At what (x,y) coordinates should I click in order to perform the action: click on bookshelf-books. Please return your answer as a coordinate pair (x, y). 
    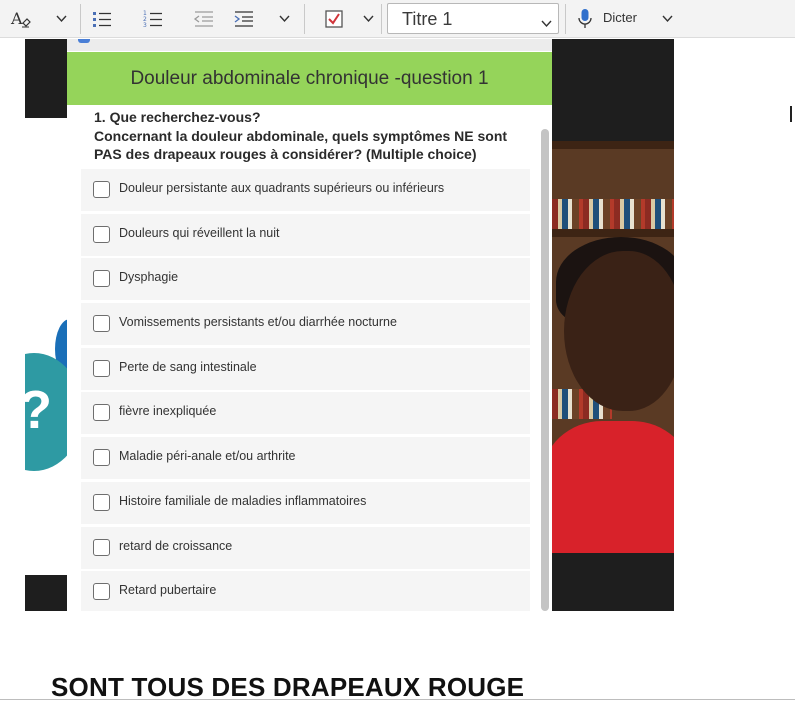
    Looking at the image, I should click on (613, 214).